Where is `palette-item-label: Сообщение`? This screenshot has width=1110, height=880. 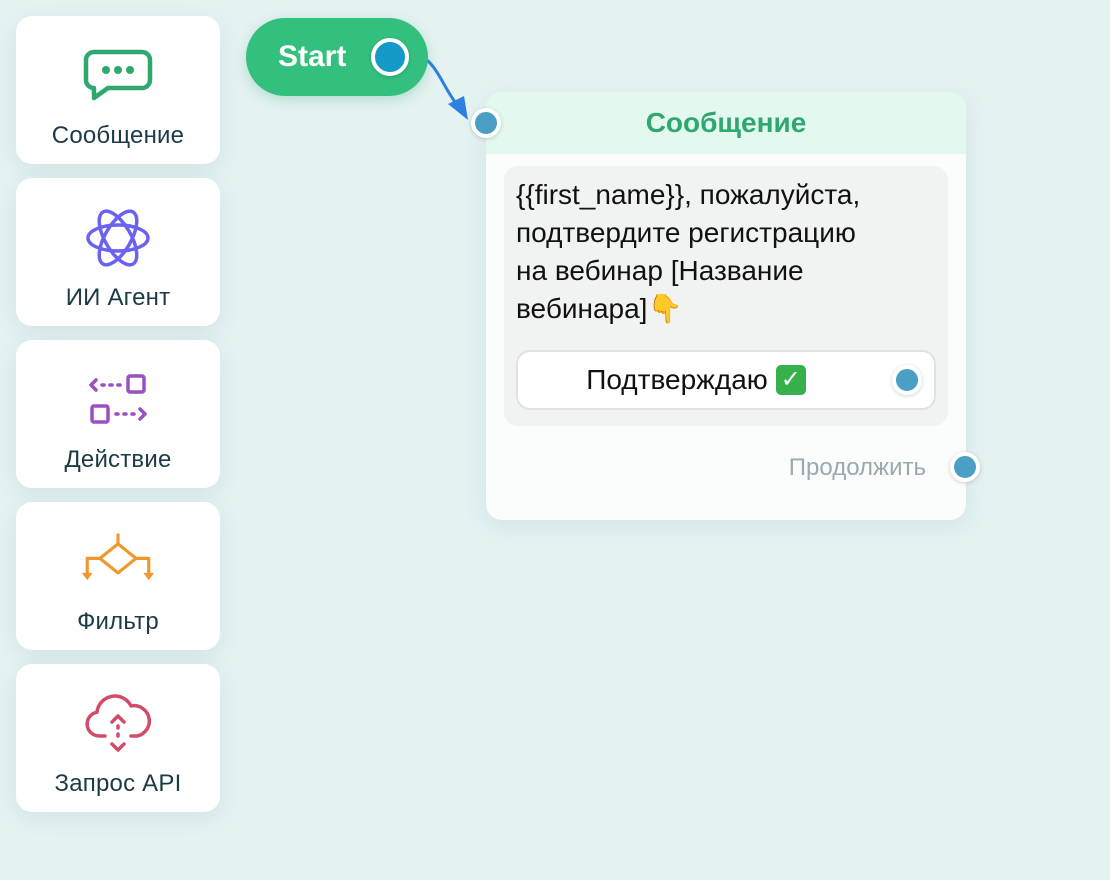
palette-item-label: Сообщение is located at coordinates (118, 135).